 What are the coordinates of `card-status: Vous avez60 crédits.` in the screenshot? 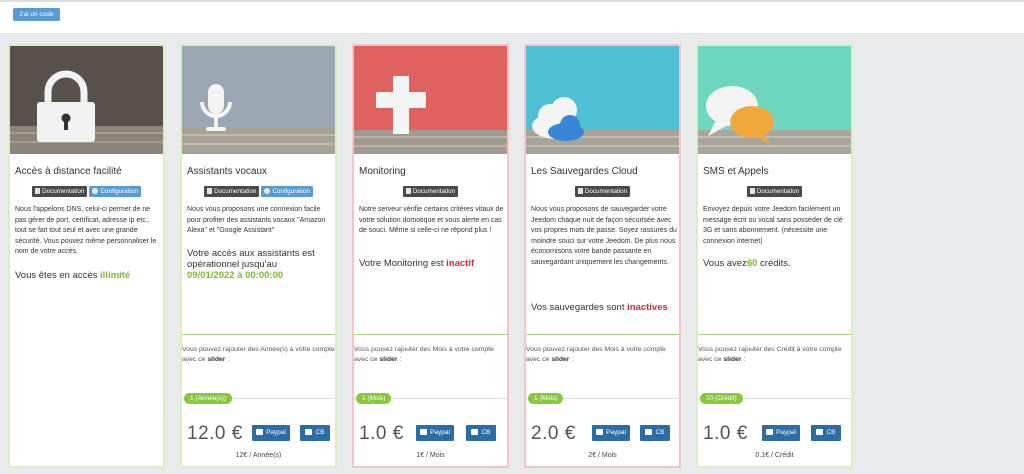 It's located at (747, 263).